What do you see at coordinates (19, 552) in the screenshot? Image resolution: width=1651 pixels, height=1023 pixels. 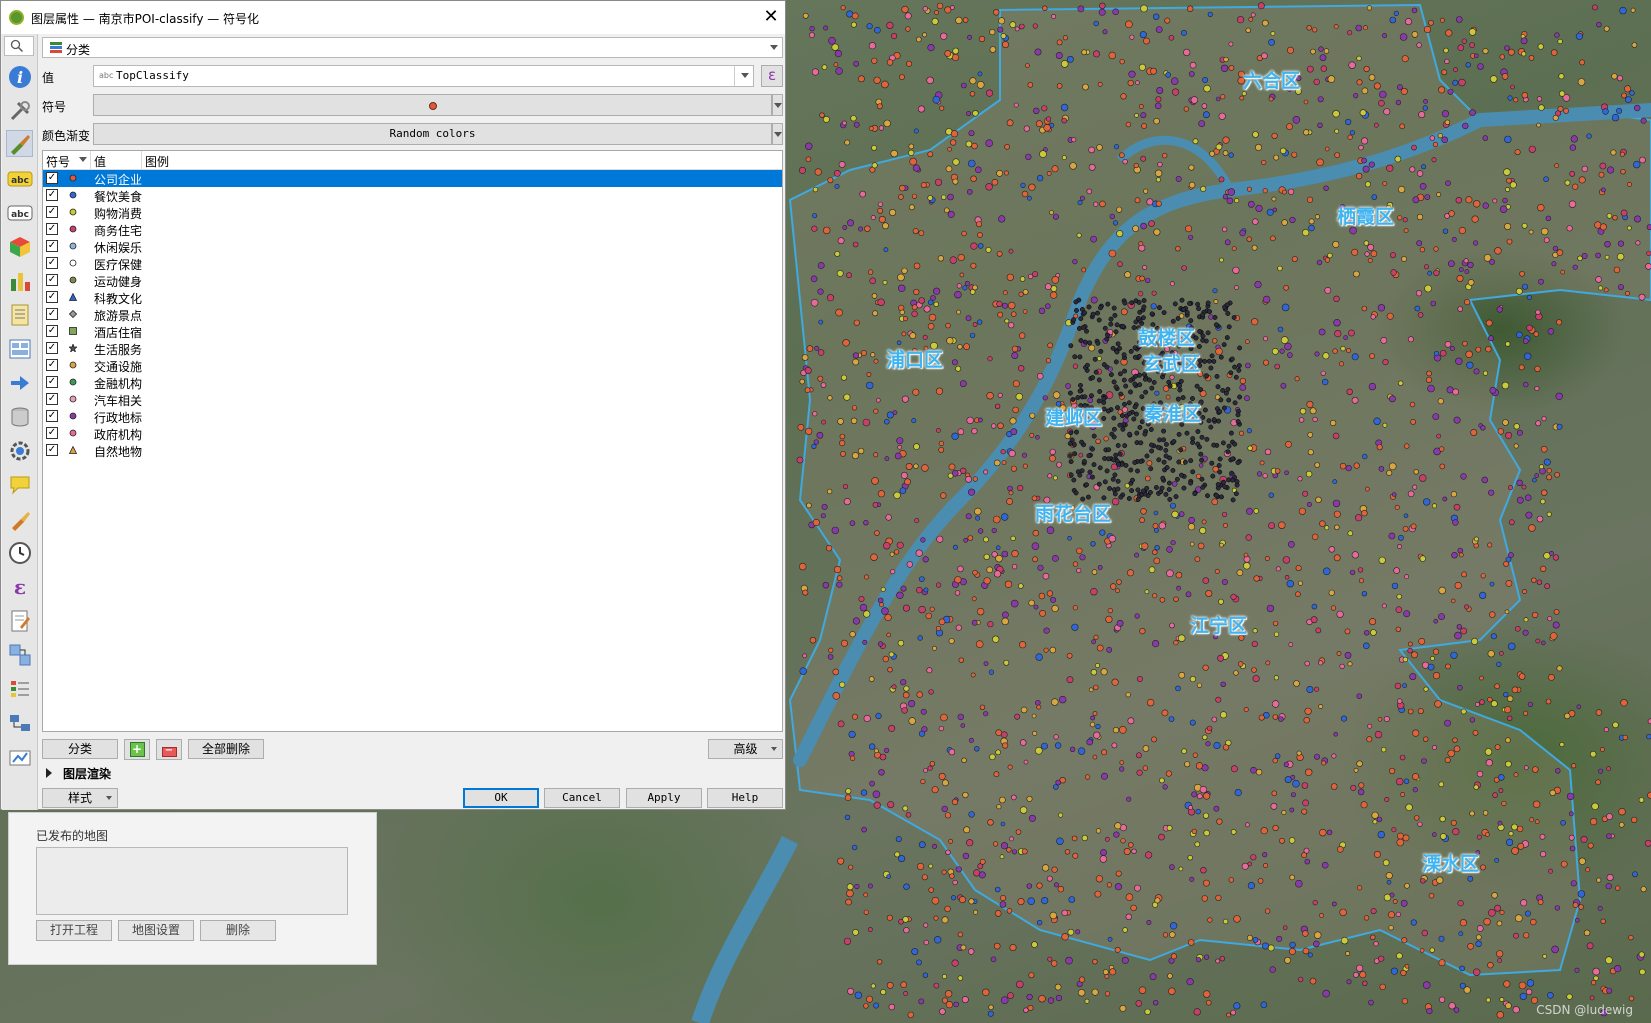 I see `tab-temporal` at bounding box center [19, 552].